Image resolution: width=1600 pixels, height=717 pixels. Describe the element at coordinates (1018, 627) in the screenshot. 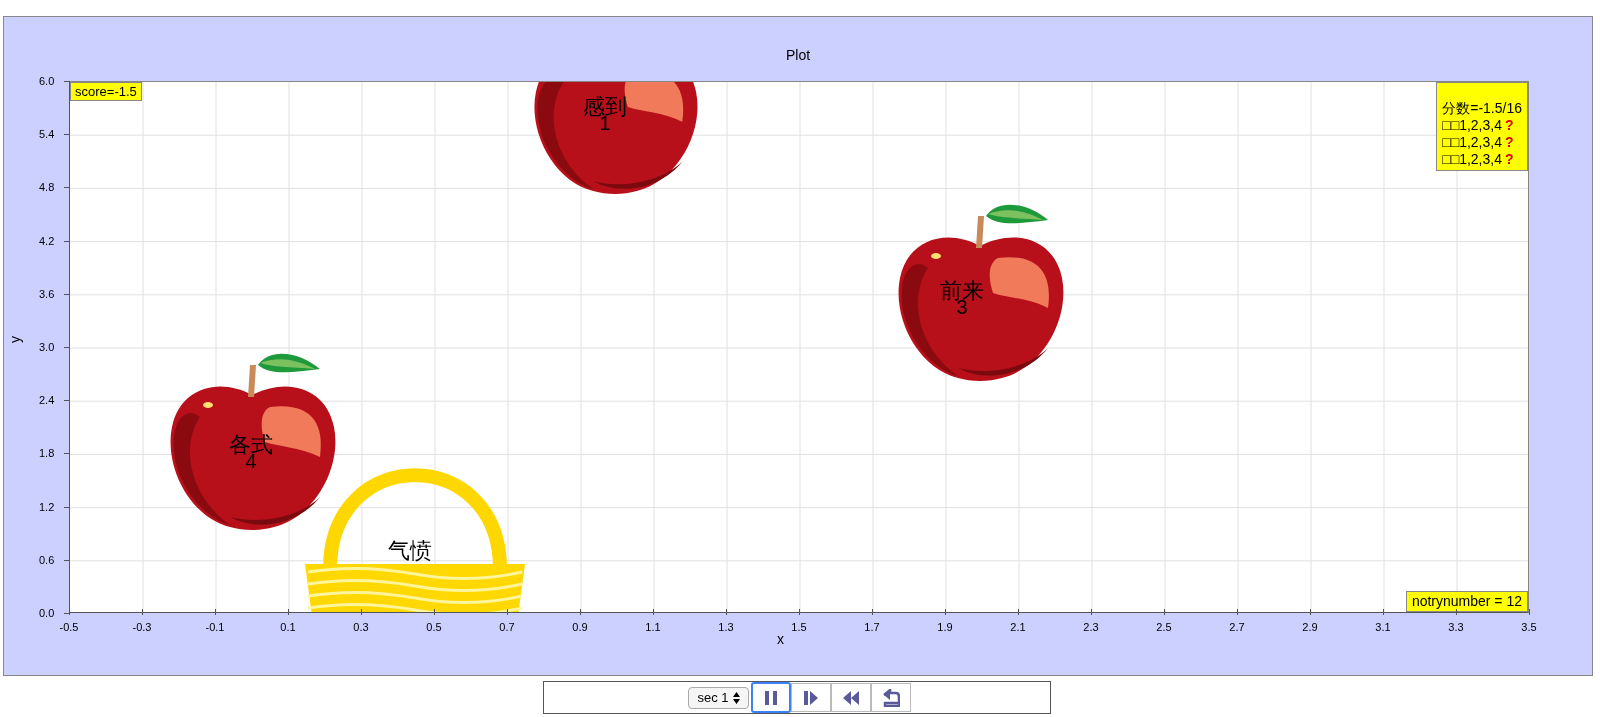

I see `x-tick-label: 2.1` at that location.